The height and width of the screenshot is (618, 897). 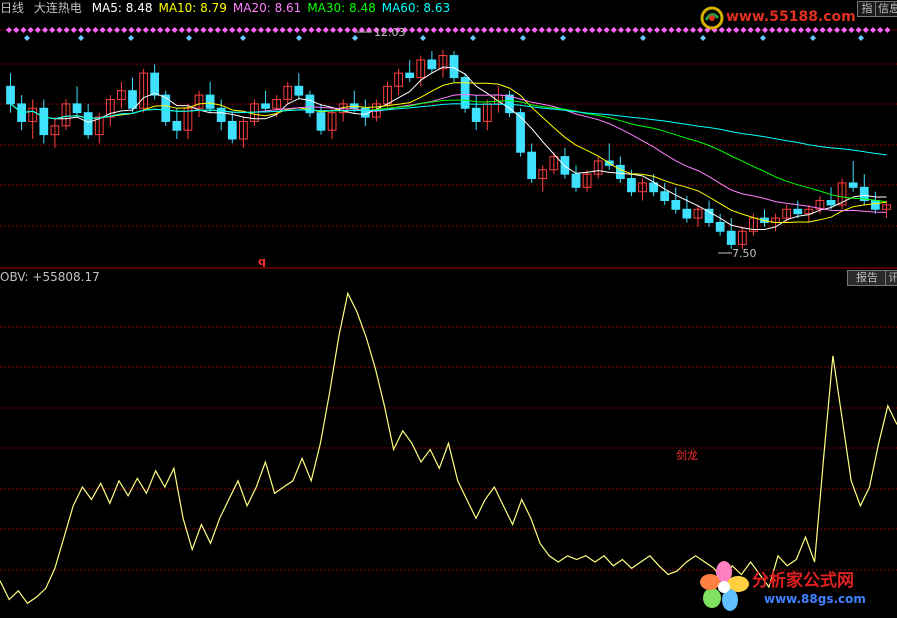 What do you see at coordinates (778, 18) in the screenshot?
I see `top-watermark-logo: www.55188.com` at bounding box center [778, 18].